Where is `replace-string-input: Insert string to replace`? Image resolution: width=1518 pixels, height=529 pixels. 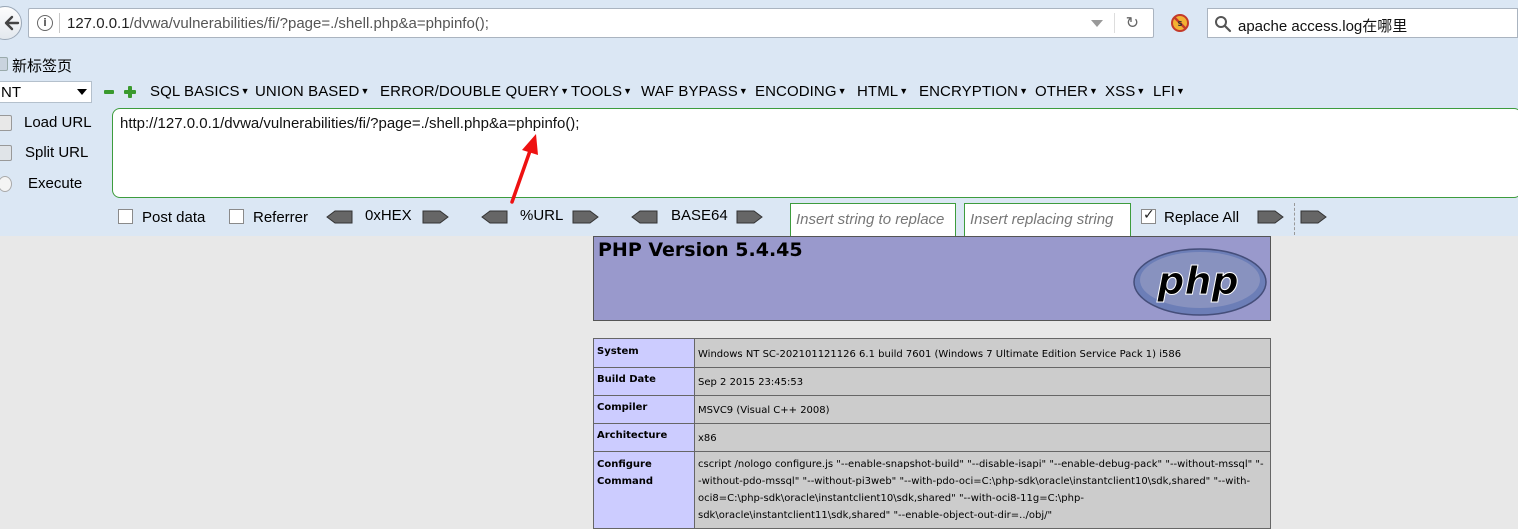
replace-string-input: Insert string to replace is located at coordinates (873, 220).